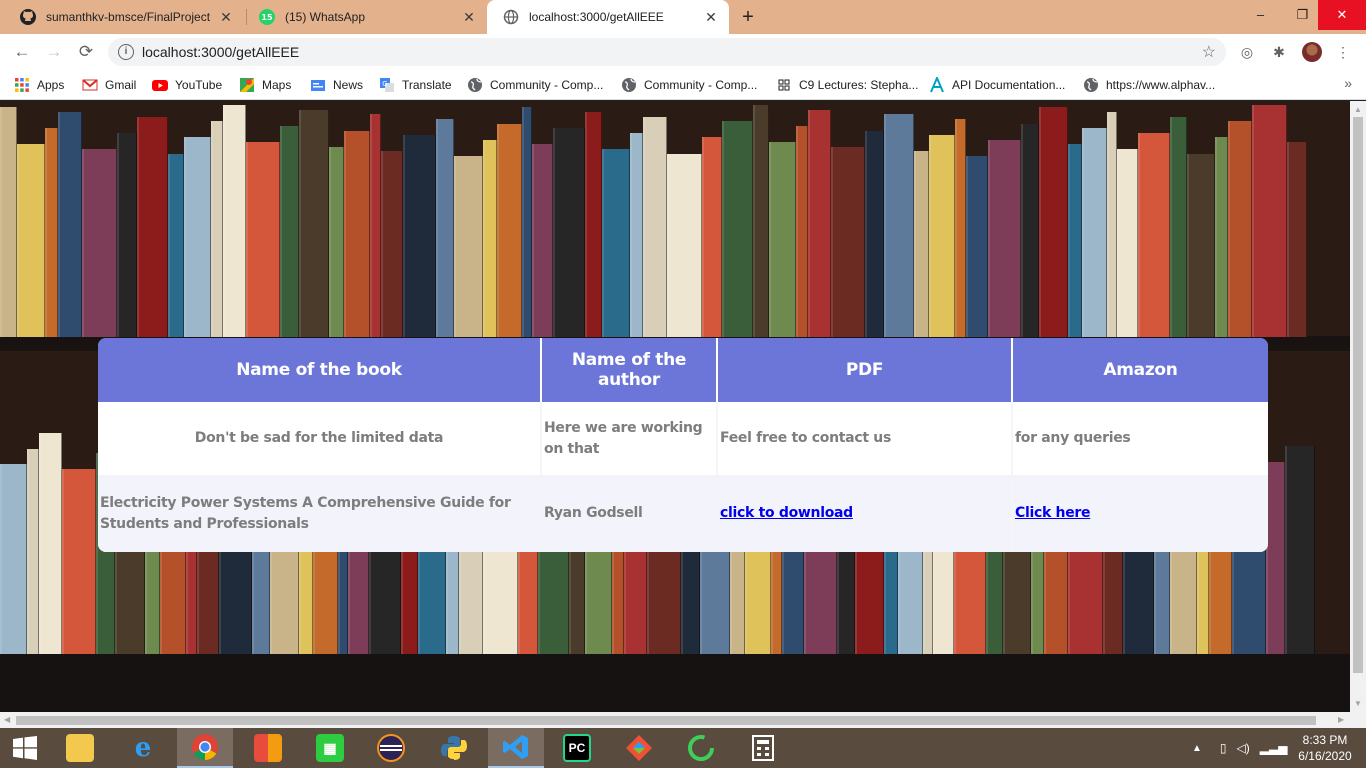 The image size is (1366, 768). Describe the element at coordinates (1274, 748) in the screenshot. I see `network-icon: ▂▃▅` at that location.